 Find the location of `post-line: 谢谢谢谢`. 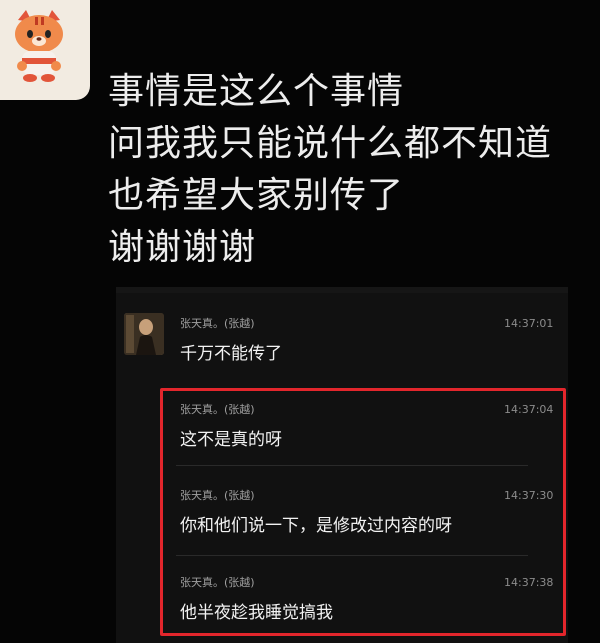

post-line: 谢谢谢谢 is located at coordinates (182, 247).